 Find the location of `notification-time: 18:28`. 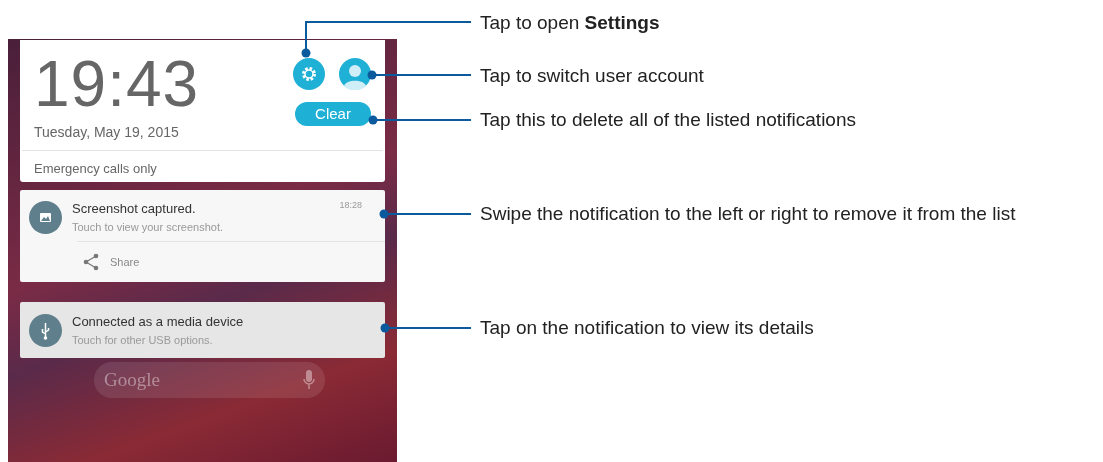

notification-time: 18:28 is located at coordinates (350, 205).